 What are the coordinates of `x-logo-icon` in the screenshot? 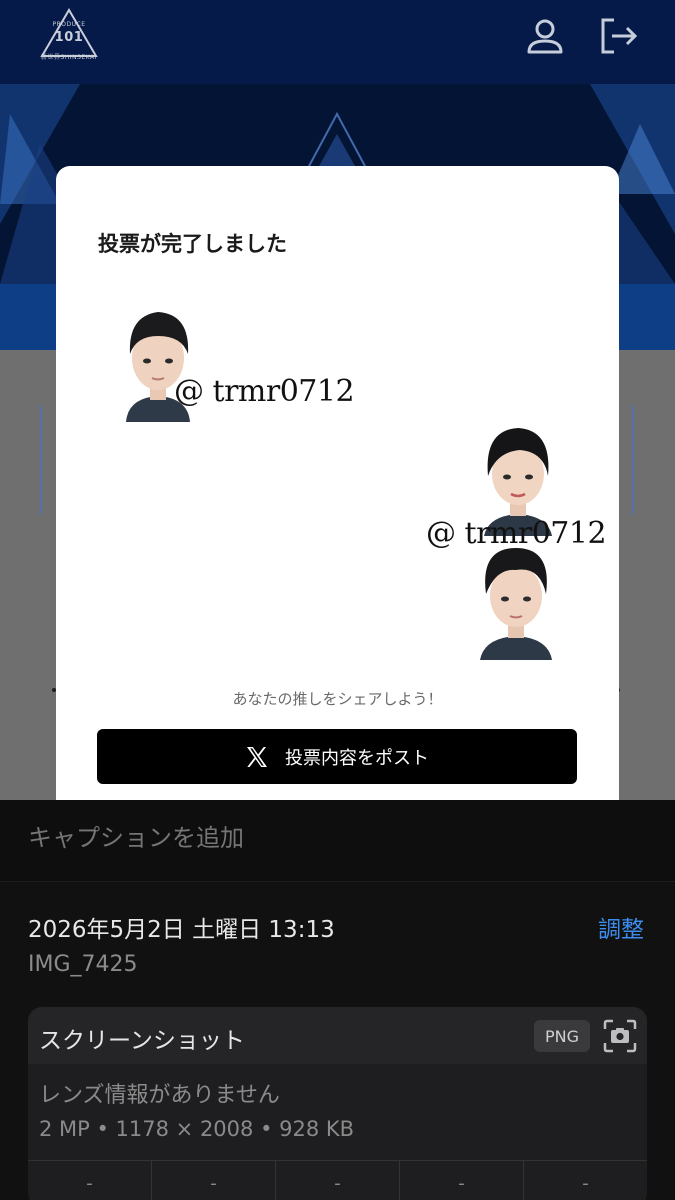 It's located at (257, 757).